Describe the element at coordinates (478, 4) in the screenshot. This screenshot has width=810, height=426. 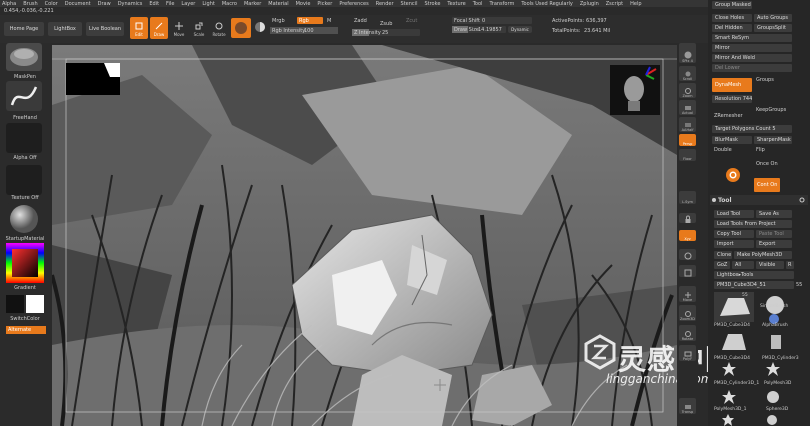
I see `menu-item-tool: Tool` at that location.